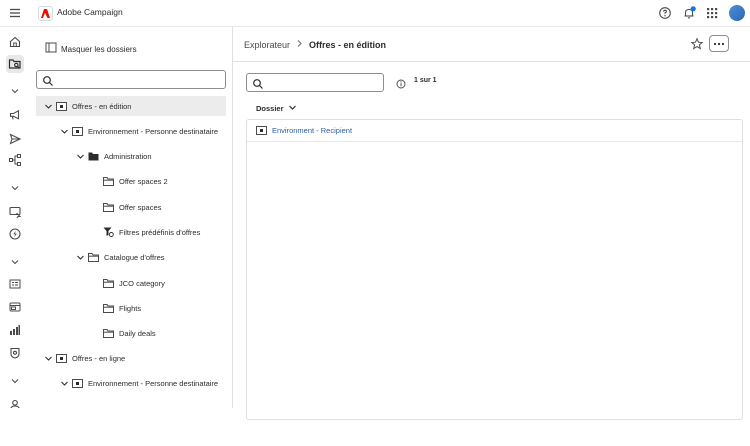 Image resolution: width=750 pixels, height=446 pixels. What do you see at coordinates (665, 13) in the screenshot?
I see `help-icon` at bounding box center [665, 13].